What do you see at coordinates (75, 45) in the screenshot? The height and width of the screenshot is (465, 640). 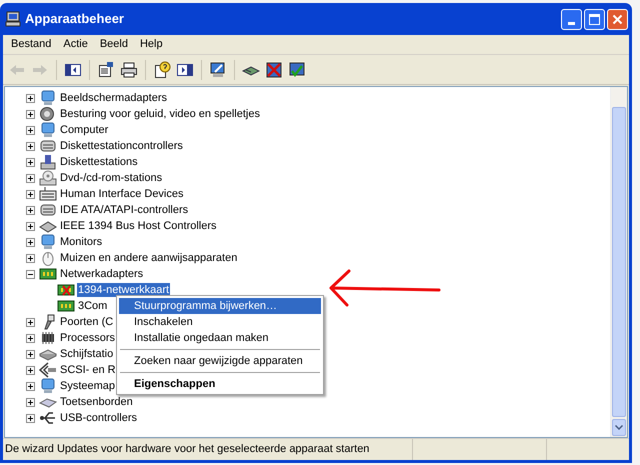 I see `menu-item: Actie` at bounding box center [75, 45].